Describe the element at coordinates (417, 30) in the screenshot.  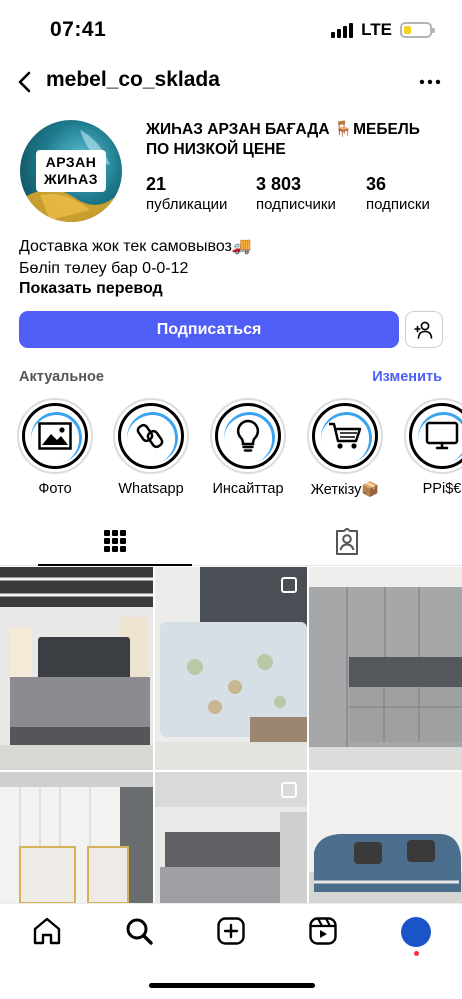
I see `battery-icon` at that location.